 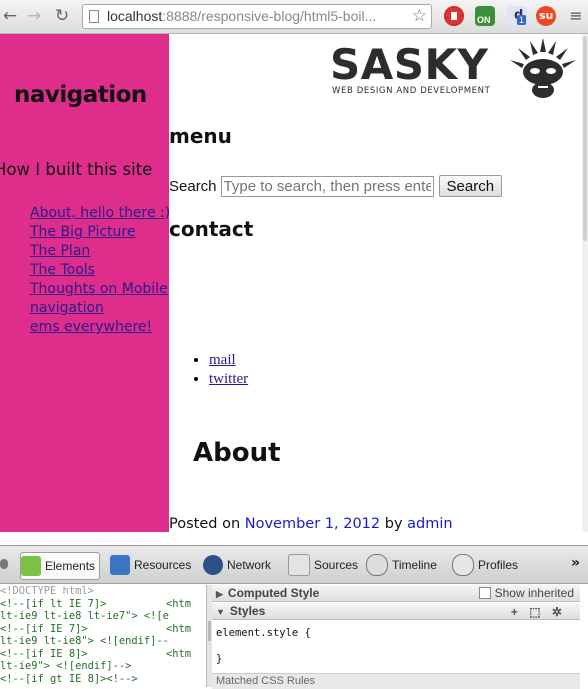 What do you see at coordinates (10, 16) in the screenshot?
I see `back-arrow-icon: ←` at bounding box center [10, 16].